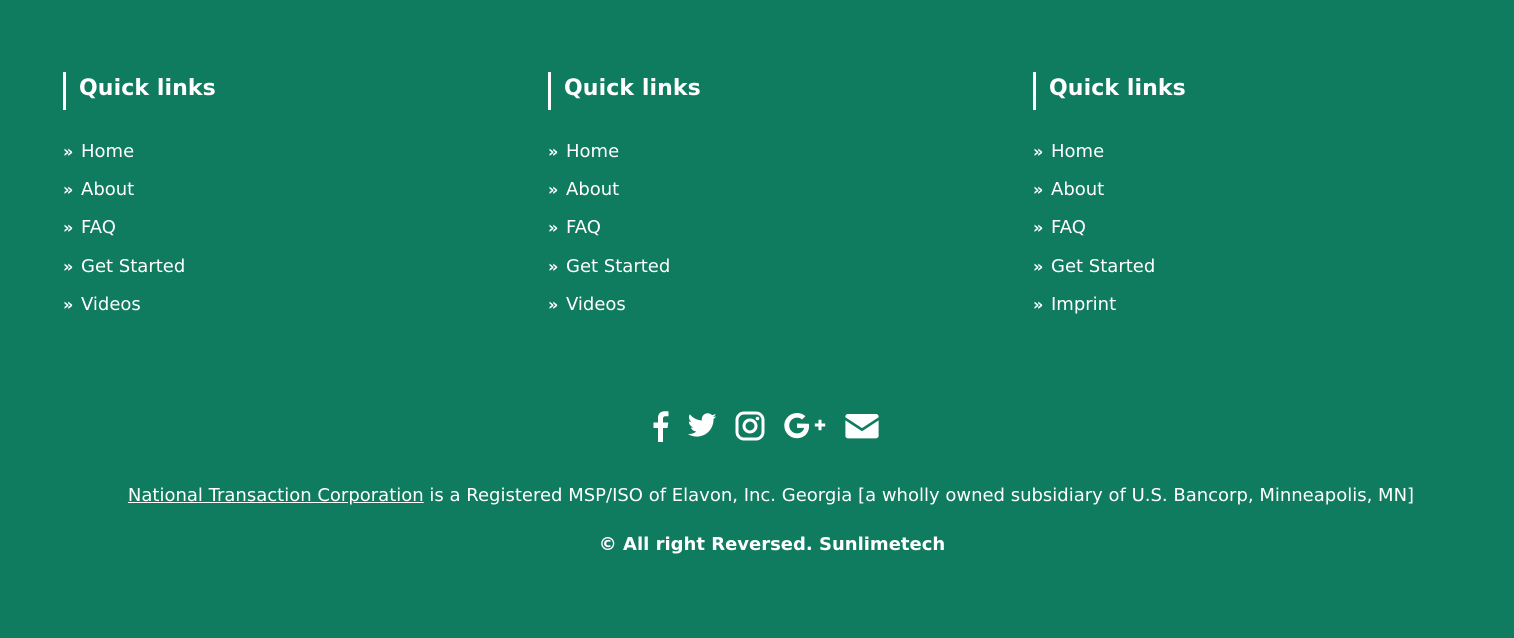 This screenshot has width=1514, height=638. Describe the element at coordinates (660, 426) in the screenshot. I see `facebook-icon` at that location.